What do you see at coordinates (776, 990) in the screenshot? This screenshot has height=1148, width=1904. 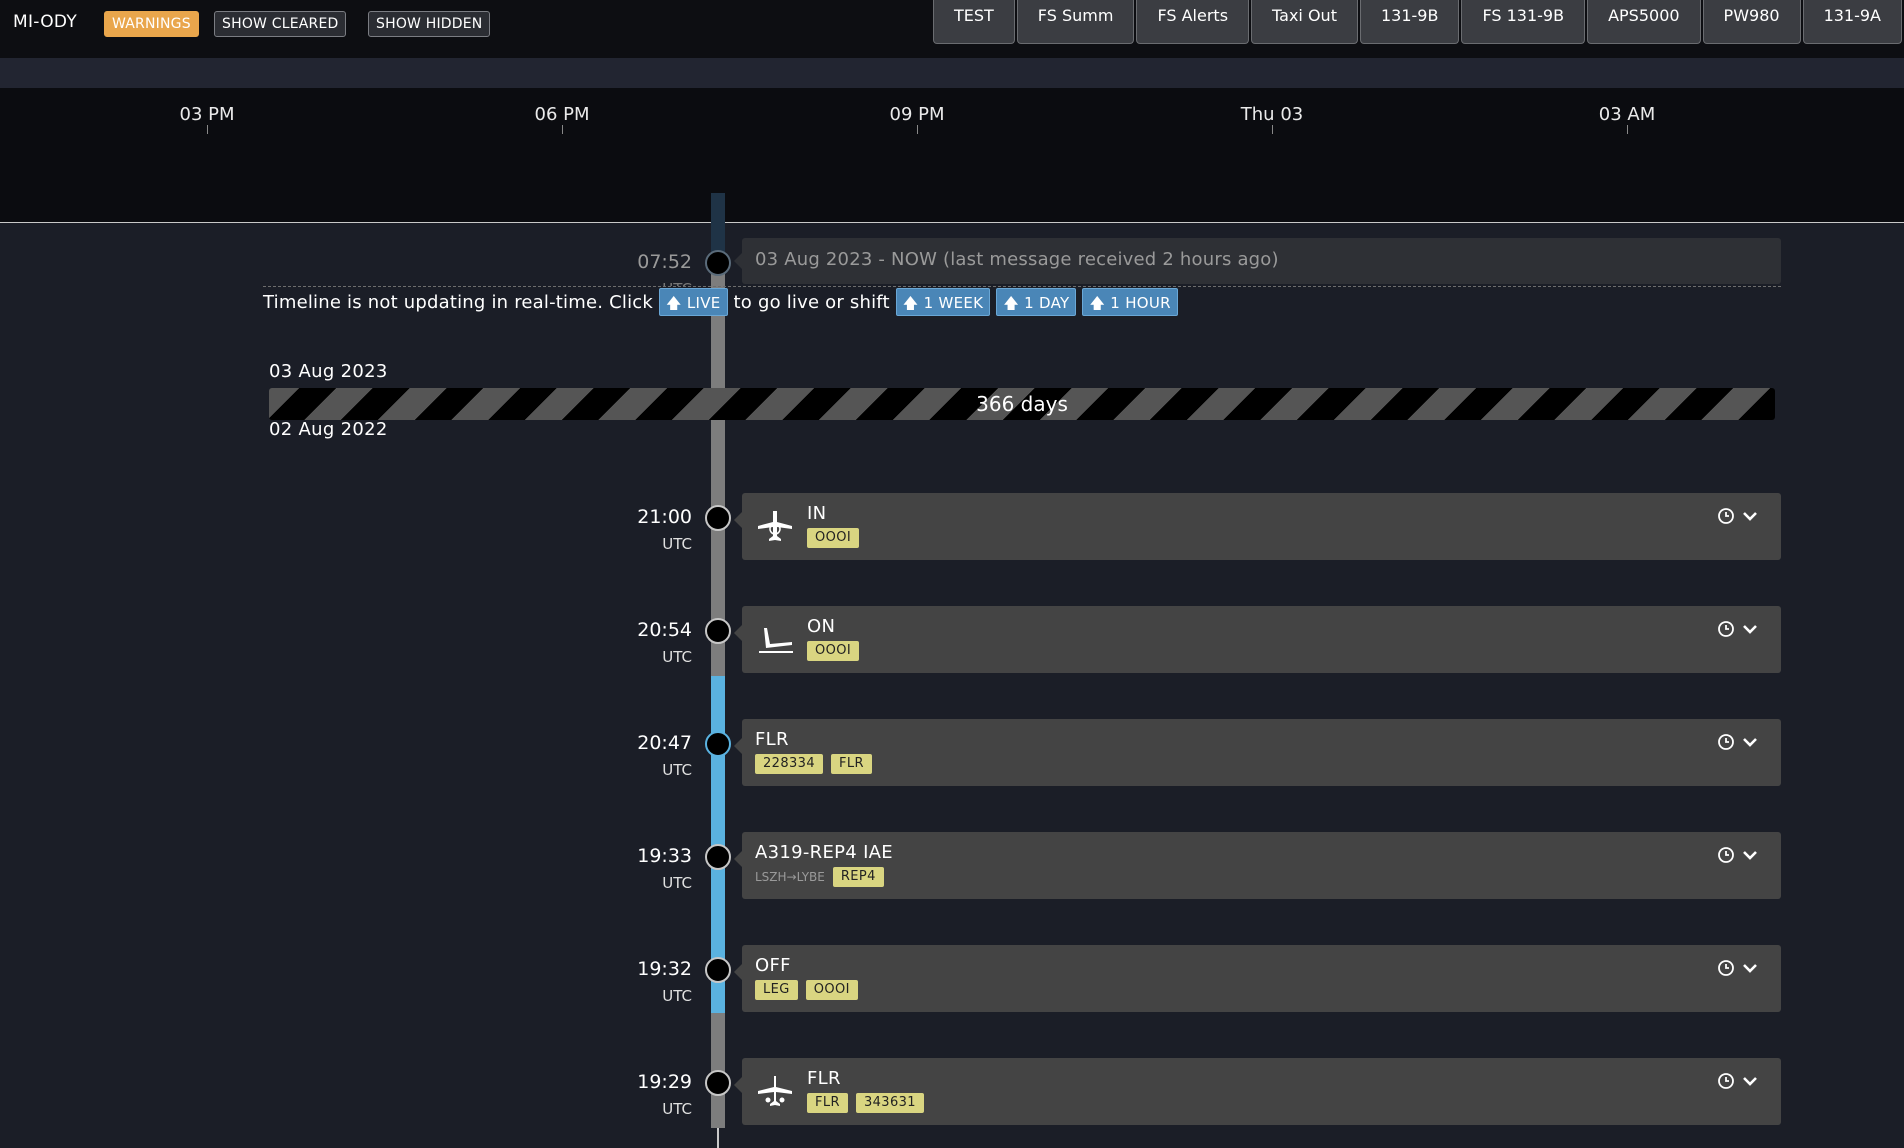 I see `event-tag: LEG` at bounding box center [776, 990].